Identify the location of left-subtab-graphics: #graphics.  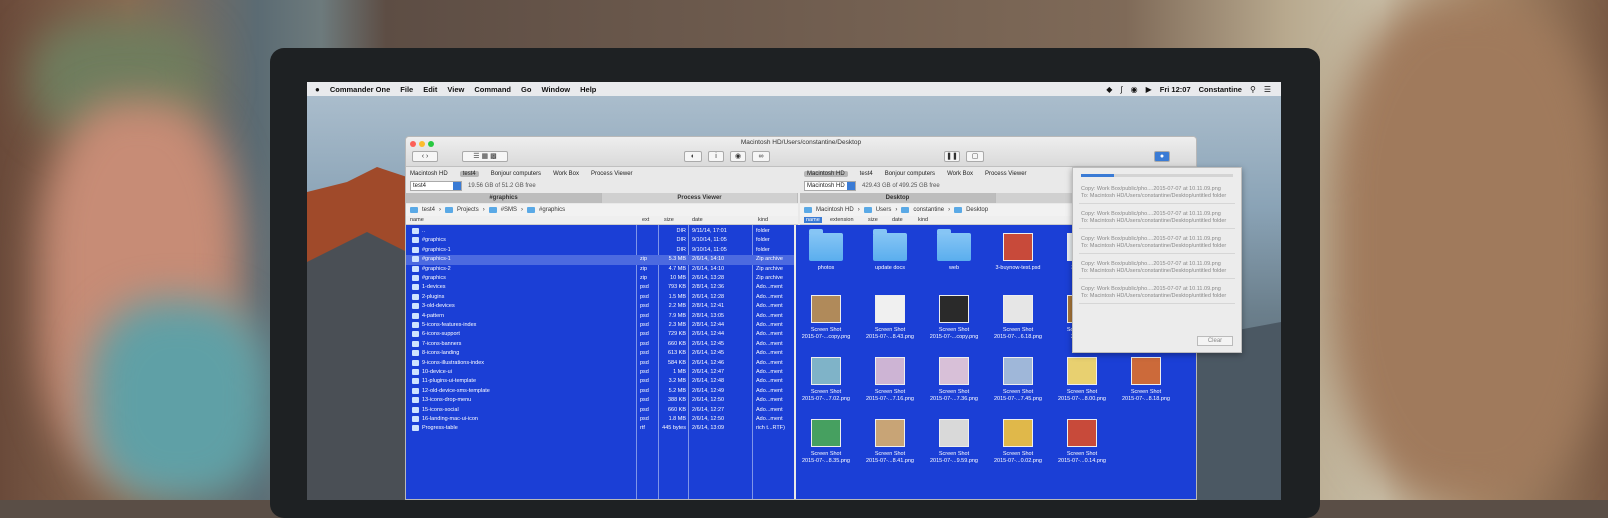
(504, 198).